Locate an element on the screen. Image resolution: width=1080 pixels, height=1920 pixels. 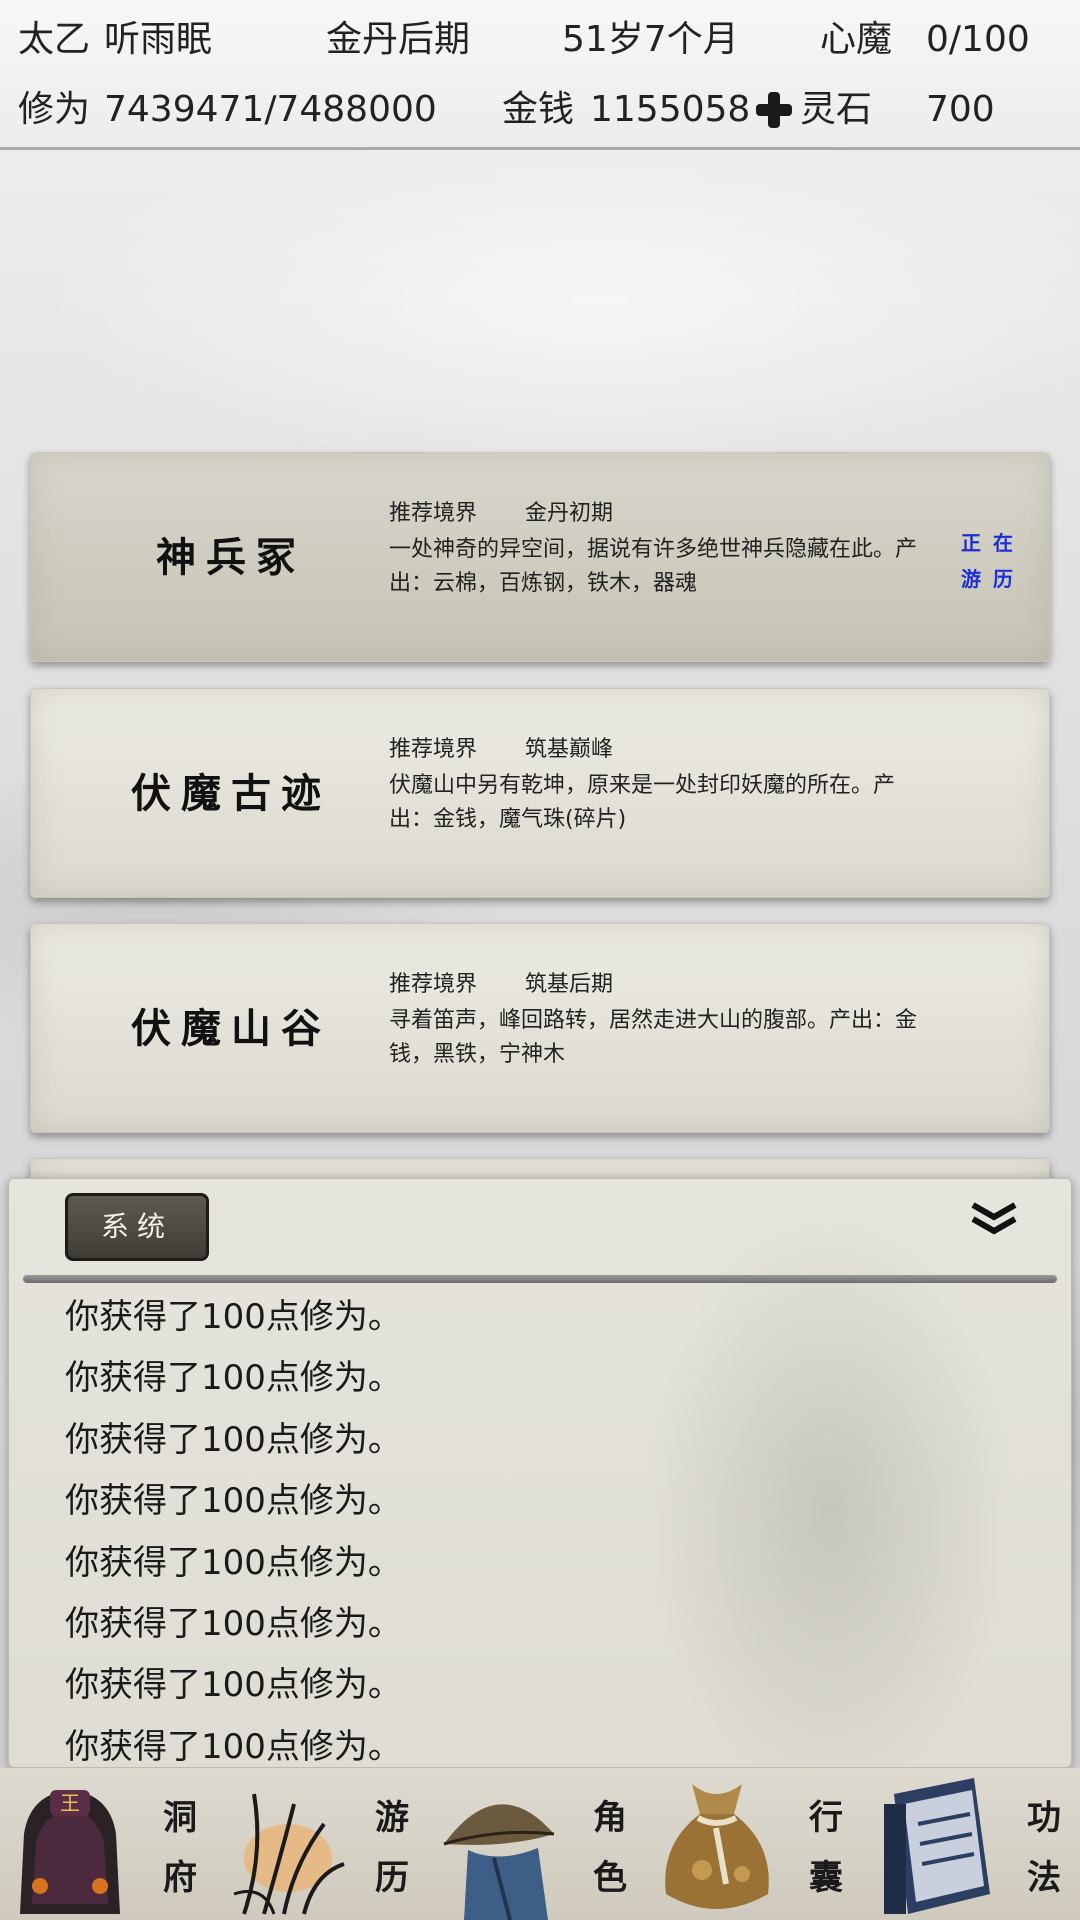
realm-value: 金丹后期 is located at coordinates (398, 39).